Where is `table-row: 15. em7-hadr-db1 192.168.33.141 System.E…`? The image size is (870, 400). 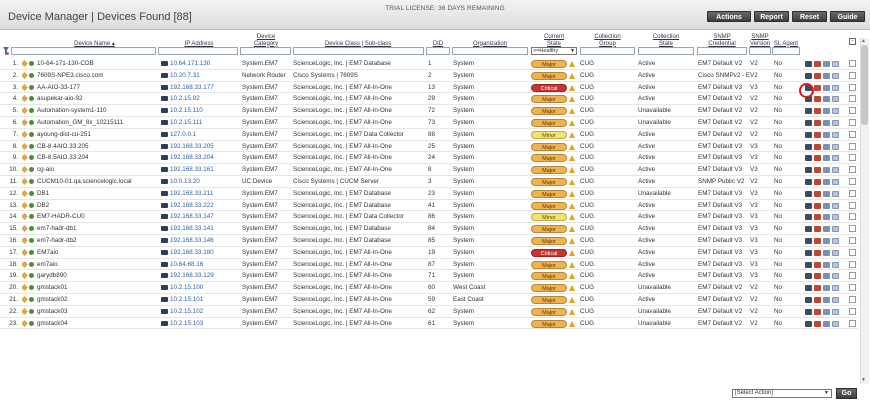
table-row: 15. em7-hadr-db1 192.168.33.141 System.E… is located at coordinates (429, 229).